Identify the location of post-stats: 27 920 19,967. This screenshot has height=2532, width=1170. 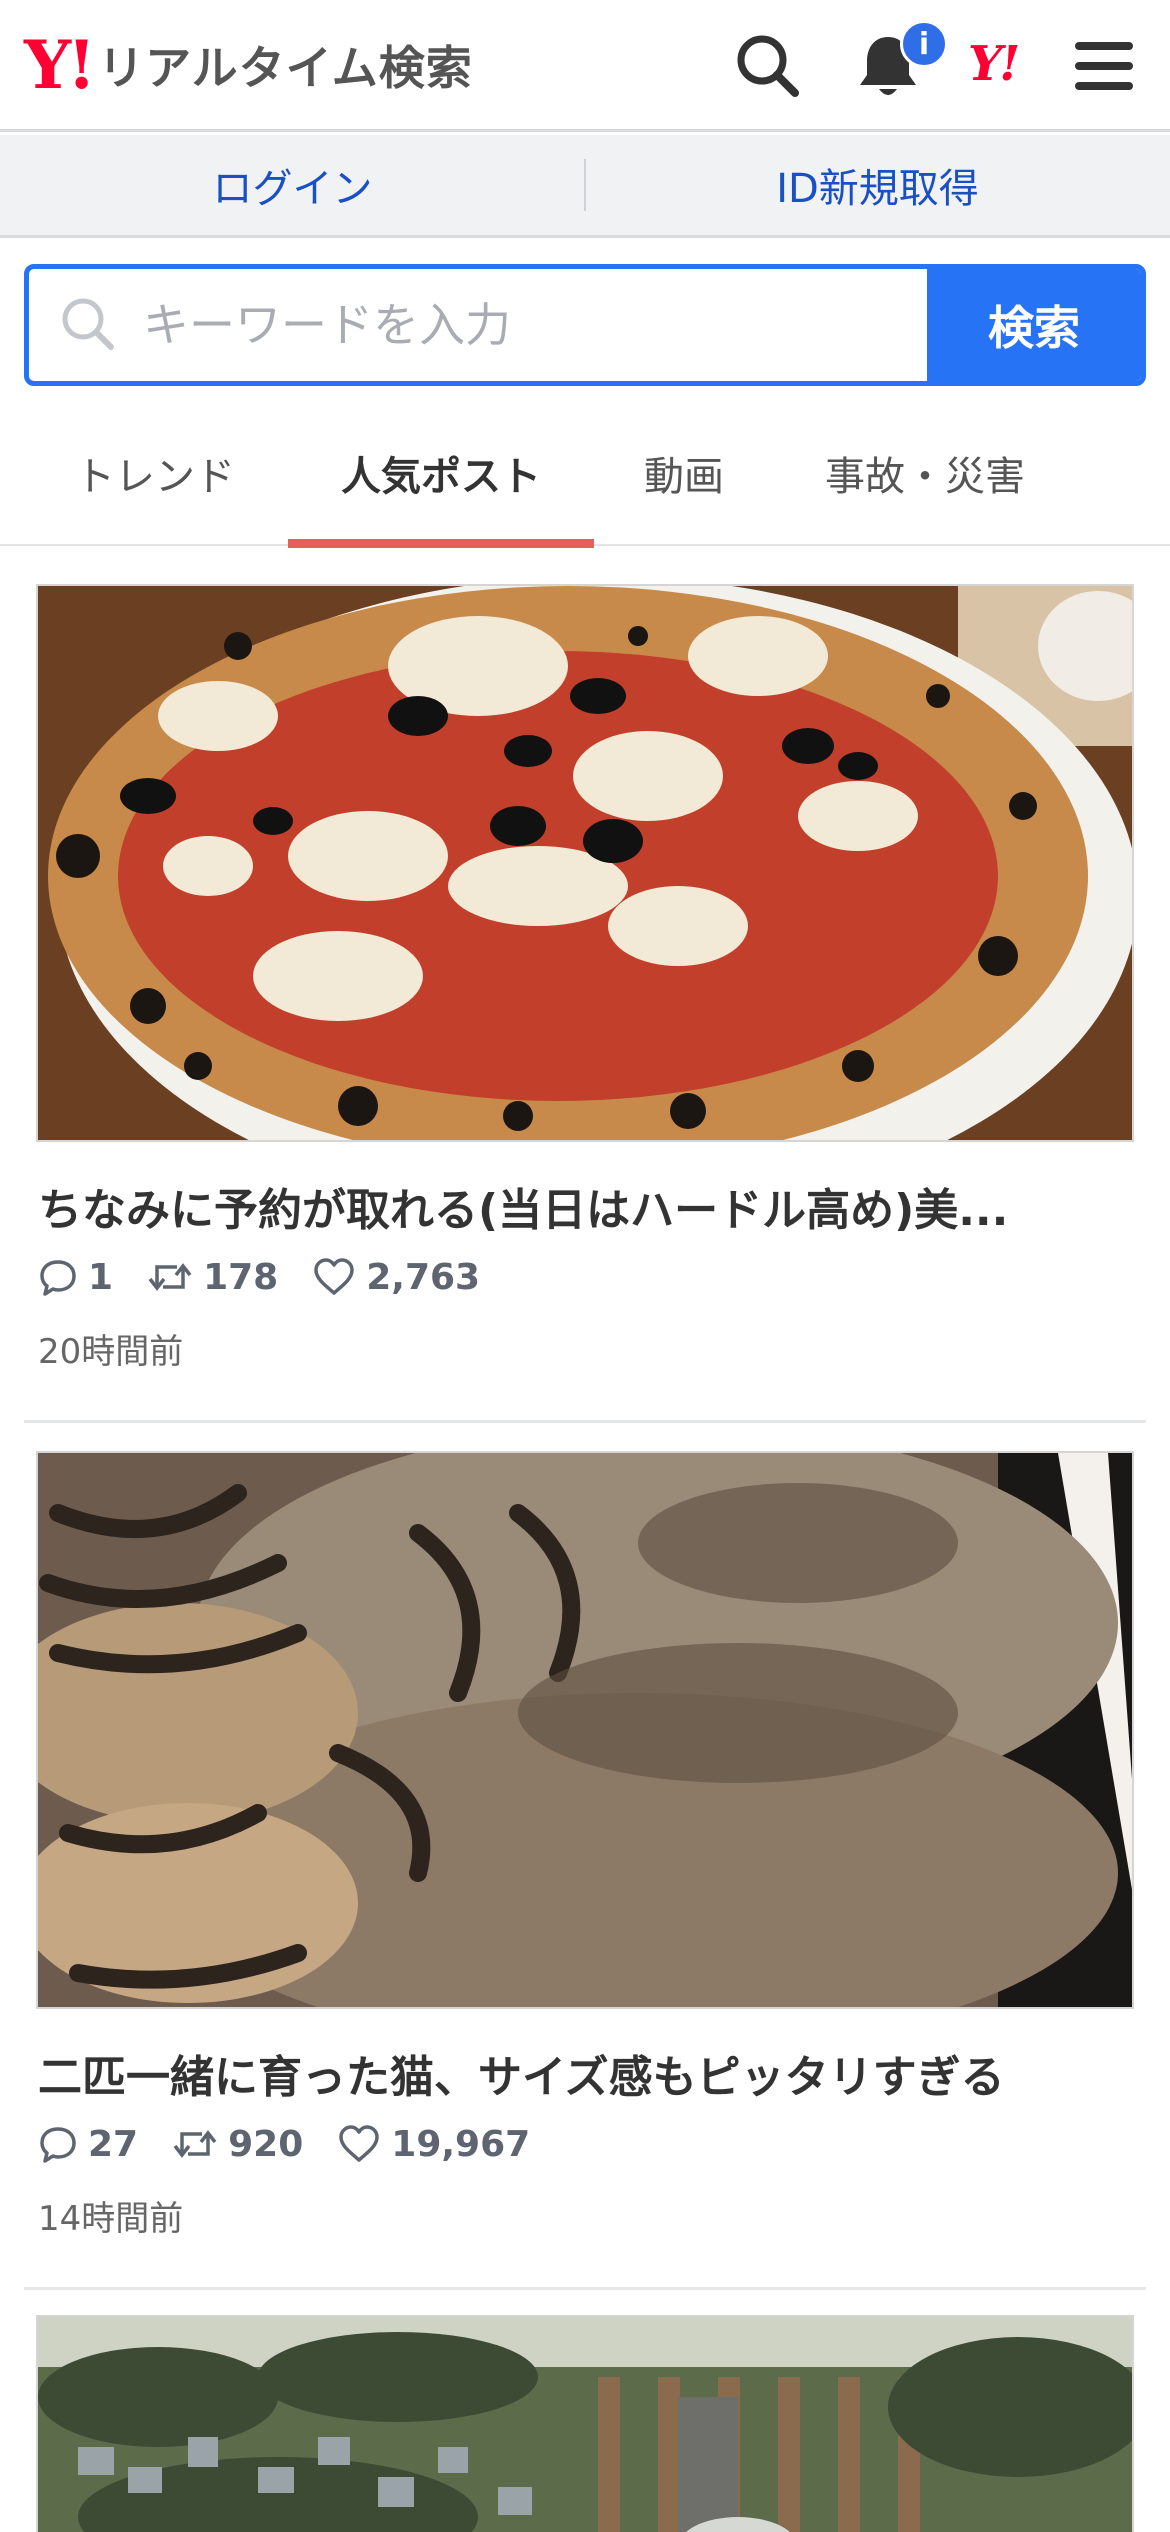
(301, 2144).